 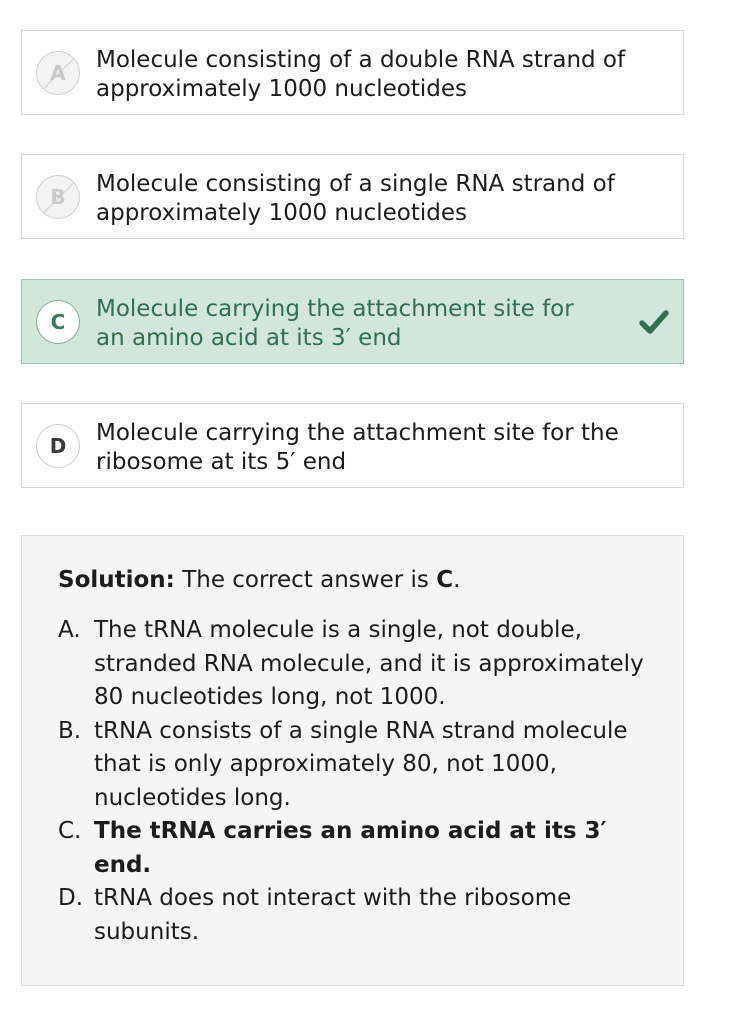 I want to click on explanation-marker: A., so click(x=69, y=630).